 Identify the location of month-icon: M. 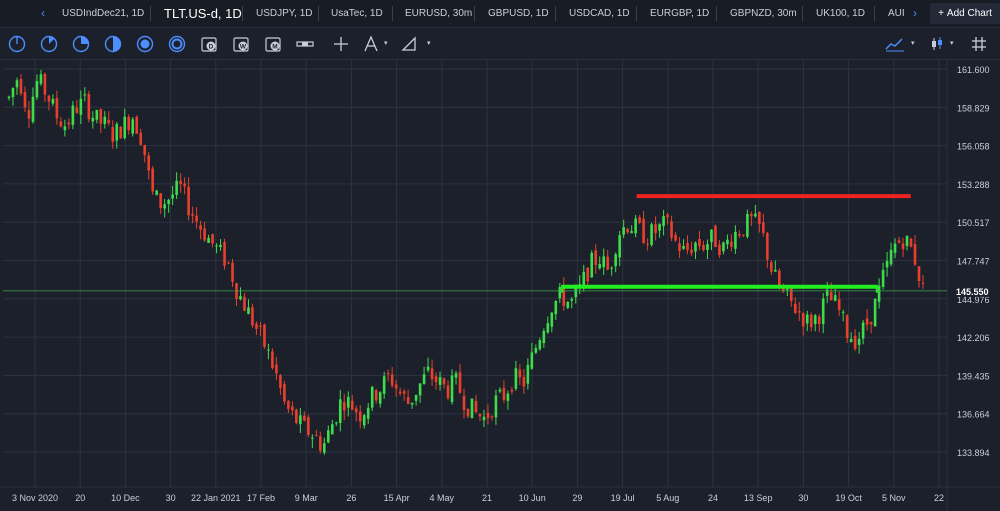
(273, 44).